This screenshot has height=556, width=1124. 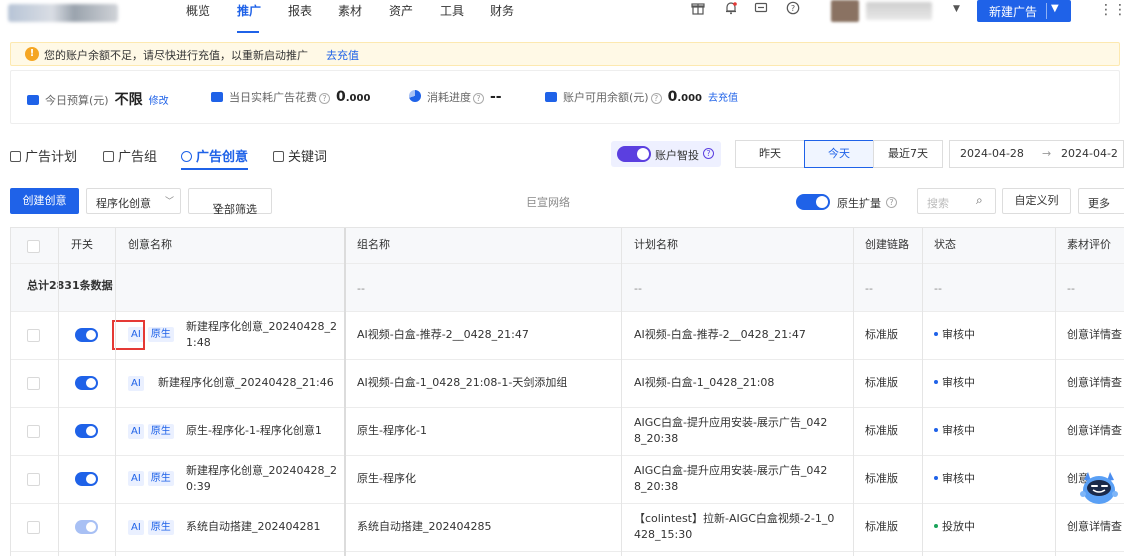 What do you see at coordinates (170, 202) in the screenshot?
I see `chevron-down-icon: ﹀` at bounding box center [170, 202].